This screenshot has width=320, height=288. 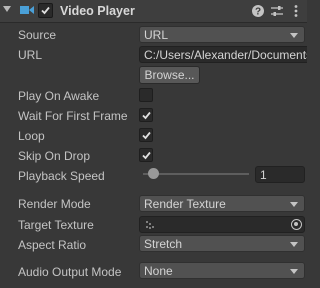 What do you see at coordinates (153, 173) in the screenshot?
I see `playback-speed-slider-thumb` at bounding box center [153, 173].